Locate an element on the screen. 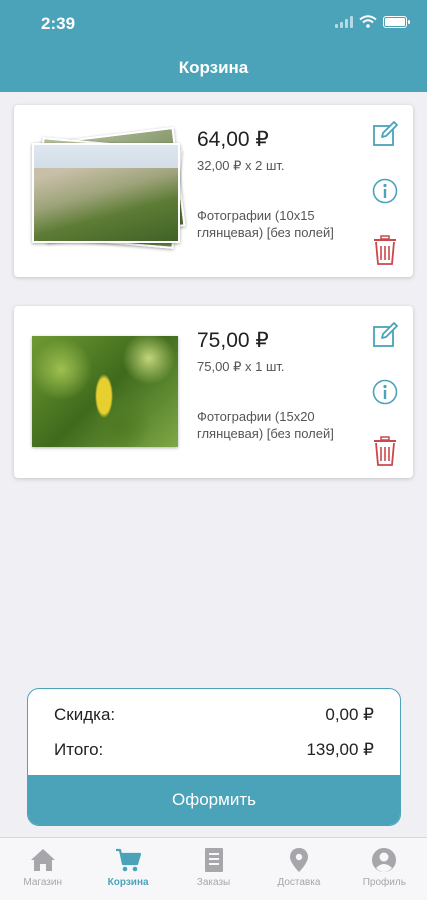 This screenshot has width=427, height=900. tab-label: Магазин is located at coordinates (42, 882).